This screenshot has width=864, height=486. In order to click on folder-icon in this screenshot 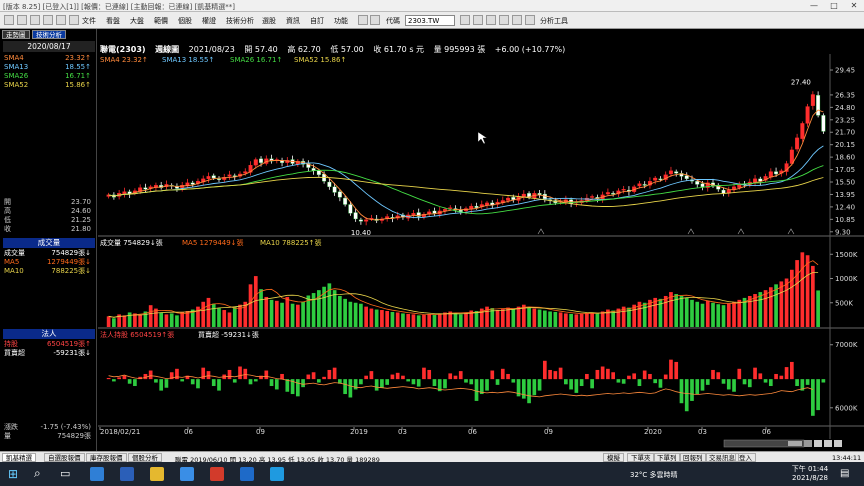, I will do `click(157, 474)`.